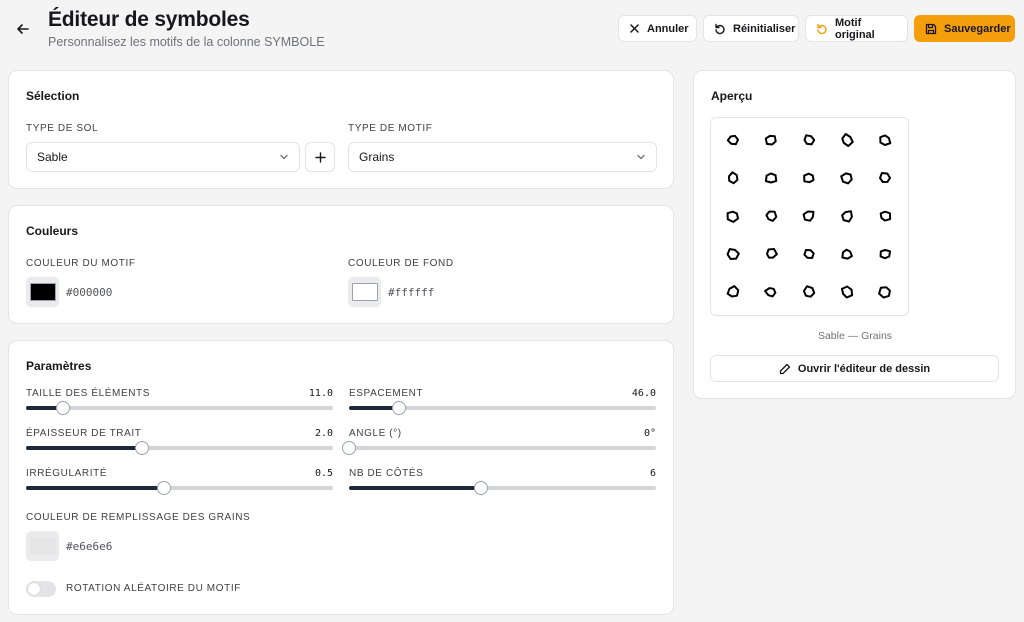 The width and height of the screenshot is (1024, 622). I want to click on irregularity-slider-fill, so click(95, 488).